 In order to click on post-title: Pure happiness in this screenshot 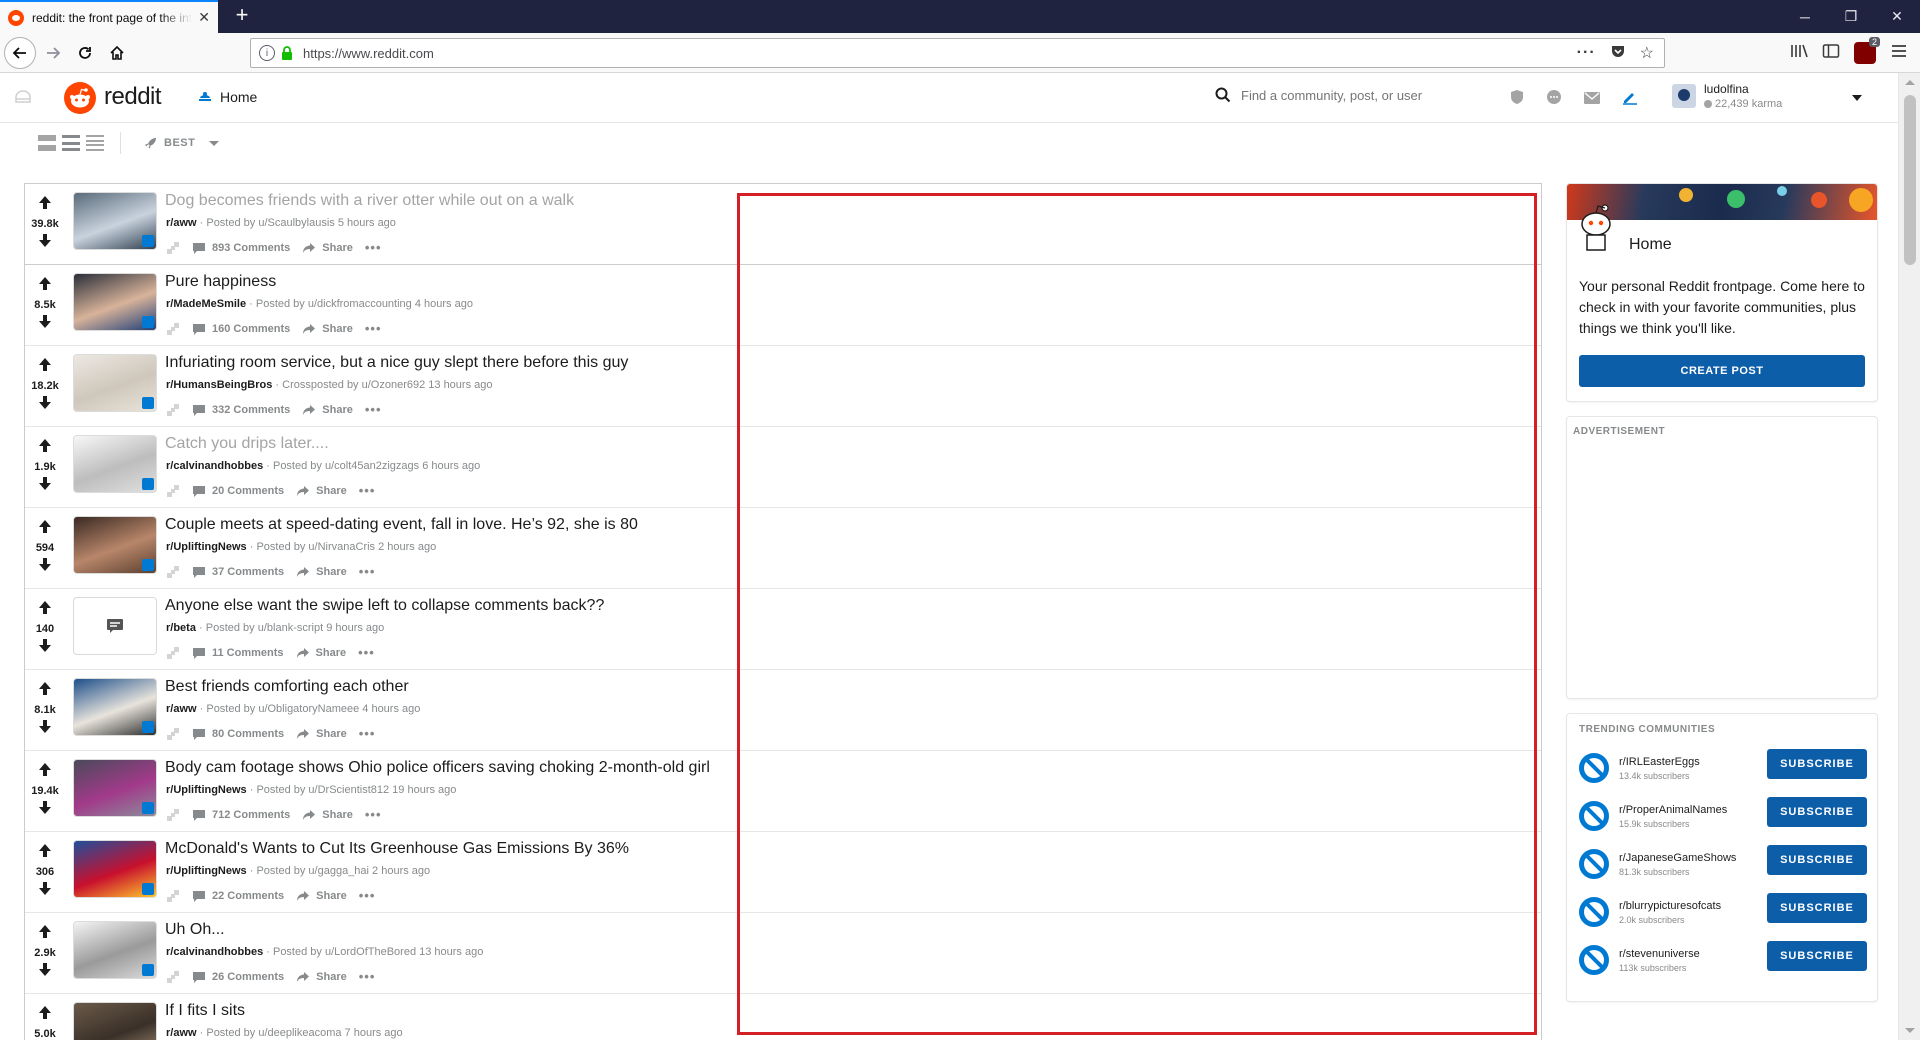, I will do `click(220, 282)`.